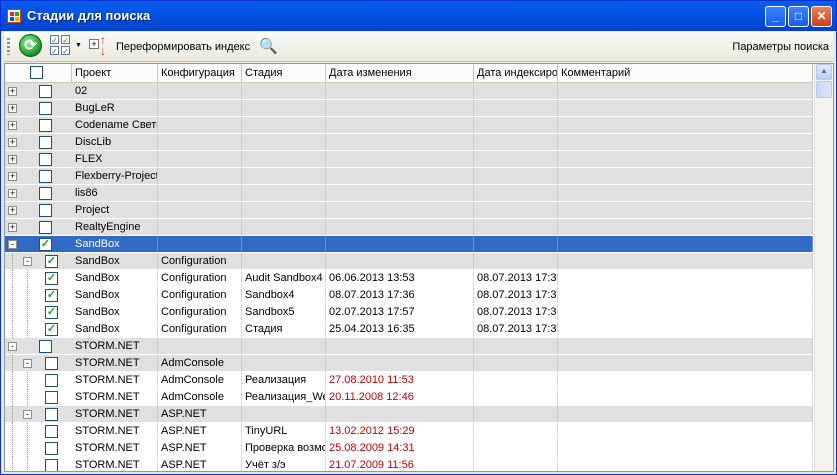 The height and width of the screenshot is (475, 837). I want to click on table-row: + DiscLib, so click(409, 142).